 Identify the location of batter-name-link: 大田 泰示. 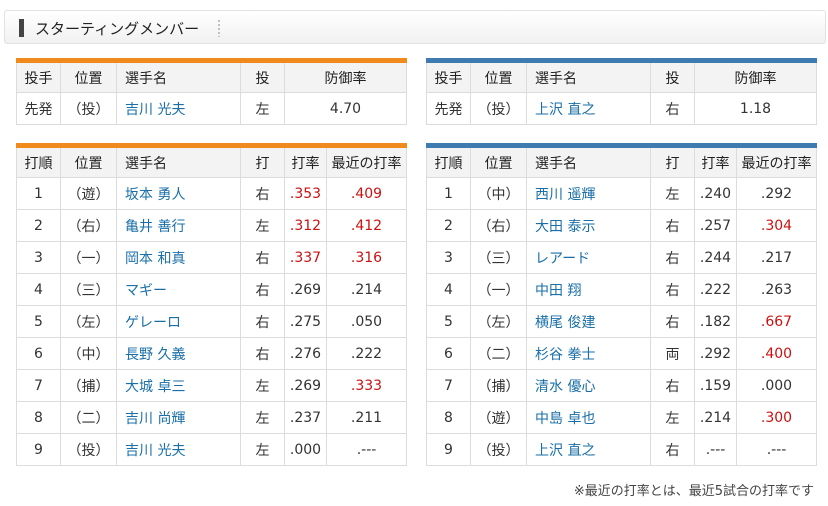
(588, 225).